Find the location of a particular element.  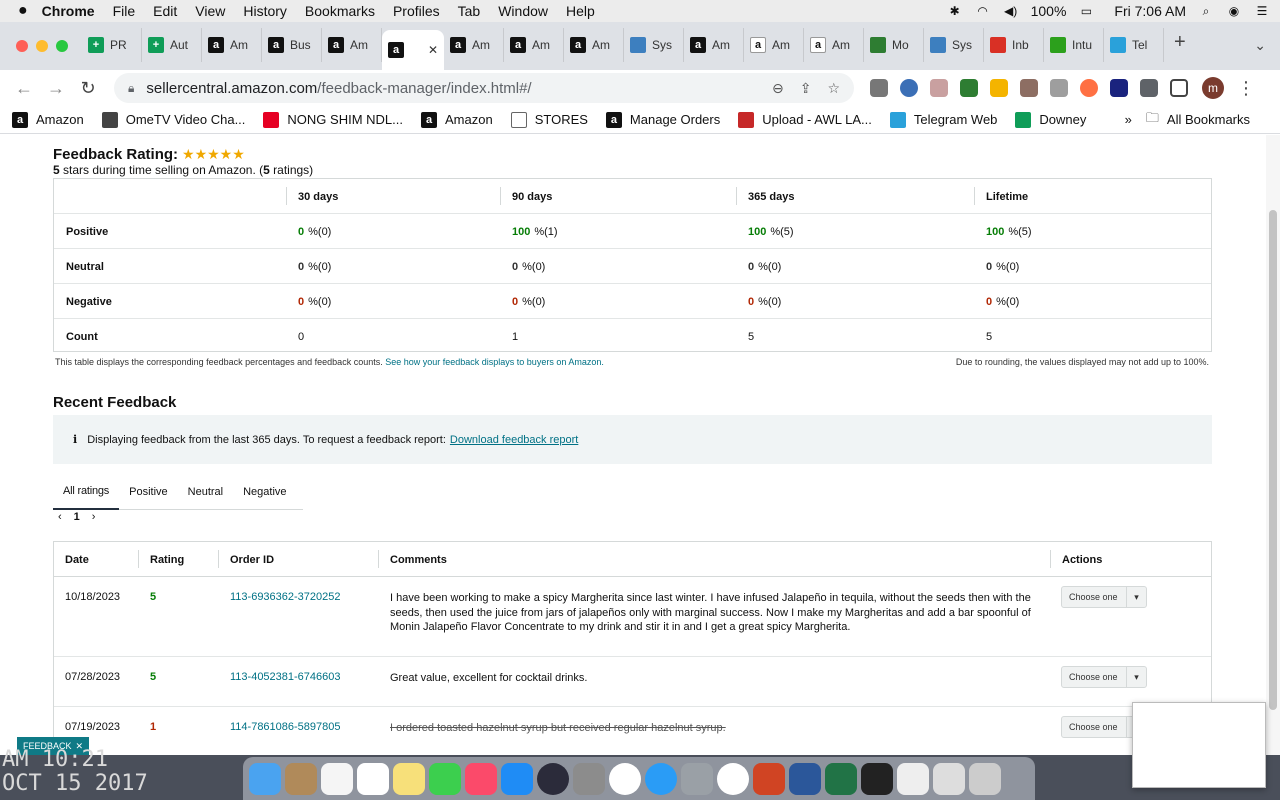

menu-tab: Tab is located at coordinates (469, 11).